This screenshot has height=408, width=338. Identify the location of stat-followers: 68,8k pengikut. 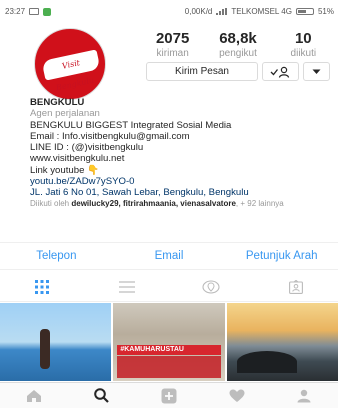
(237, 44).